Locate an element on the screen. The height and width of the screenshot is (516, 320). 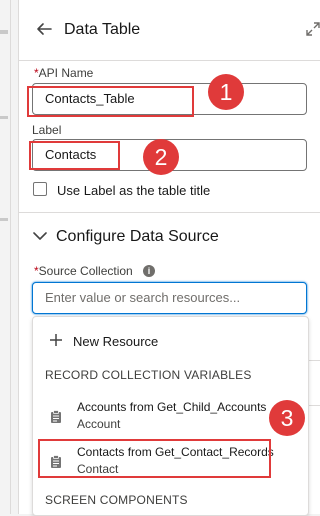
left-panel-edge is located at coordinates (5, 257).